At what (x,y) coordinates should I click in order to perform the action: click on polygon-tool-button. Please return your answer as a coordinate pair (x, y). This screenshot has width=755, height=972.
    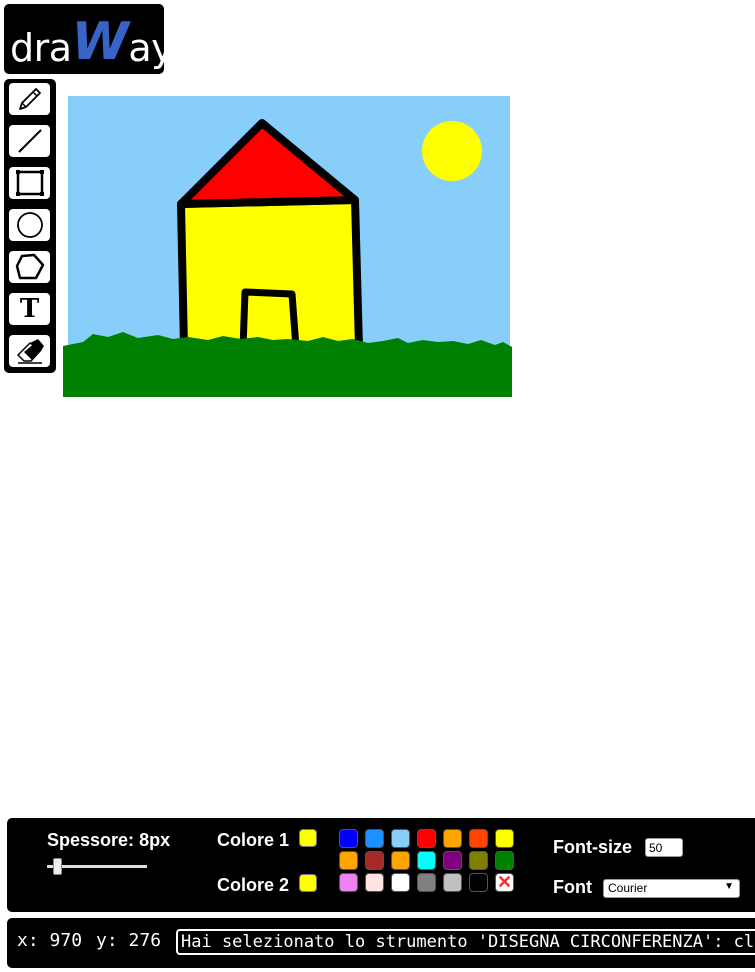
    Looking at the image, I should click on (29, 267).